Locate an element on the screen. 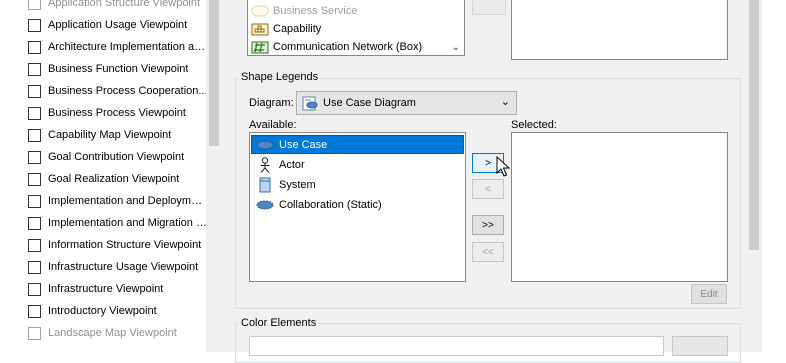  viewpoint-label: Goal Realization Viewpoint is located at coordinates (114, 179).